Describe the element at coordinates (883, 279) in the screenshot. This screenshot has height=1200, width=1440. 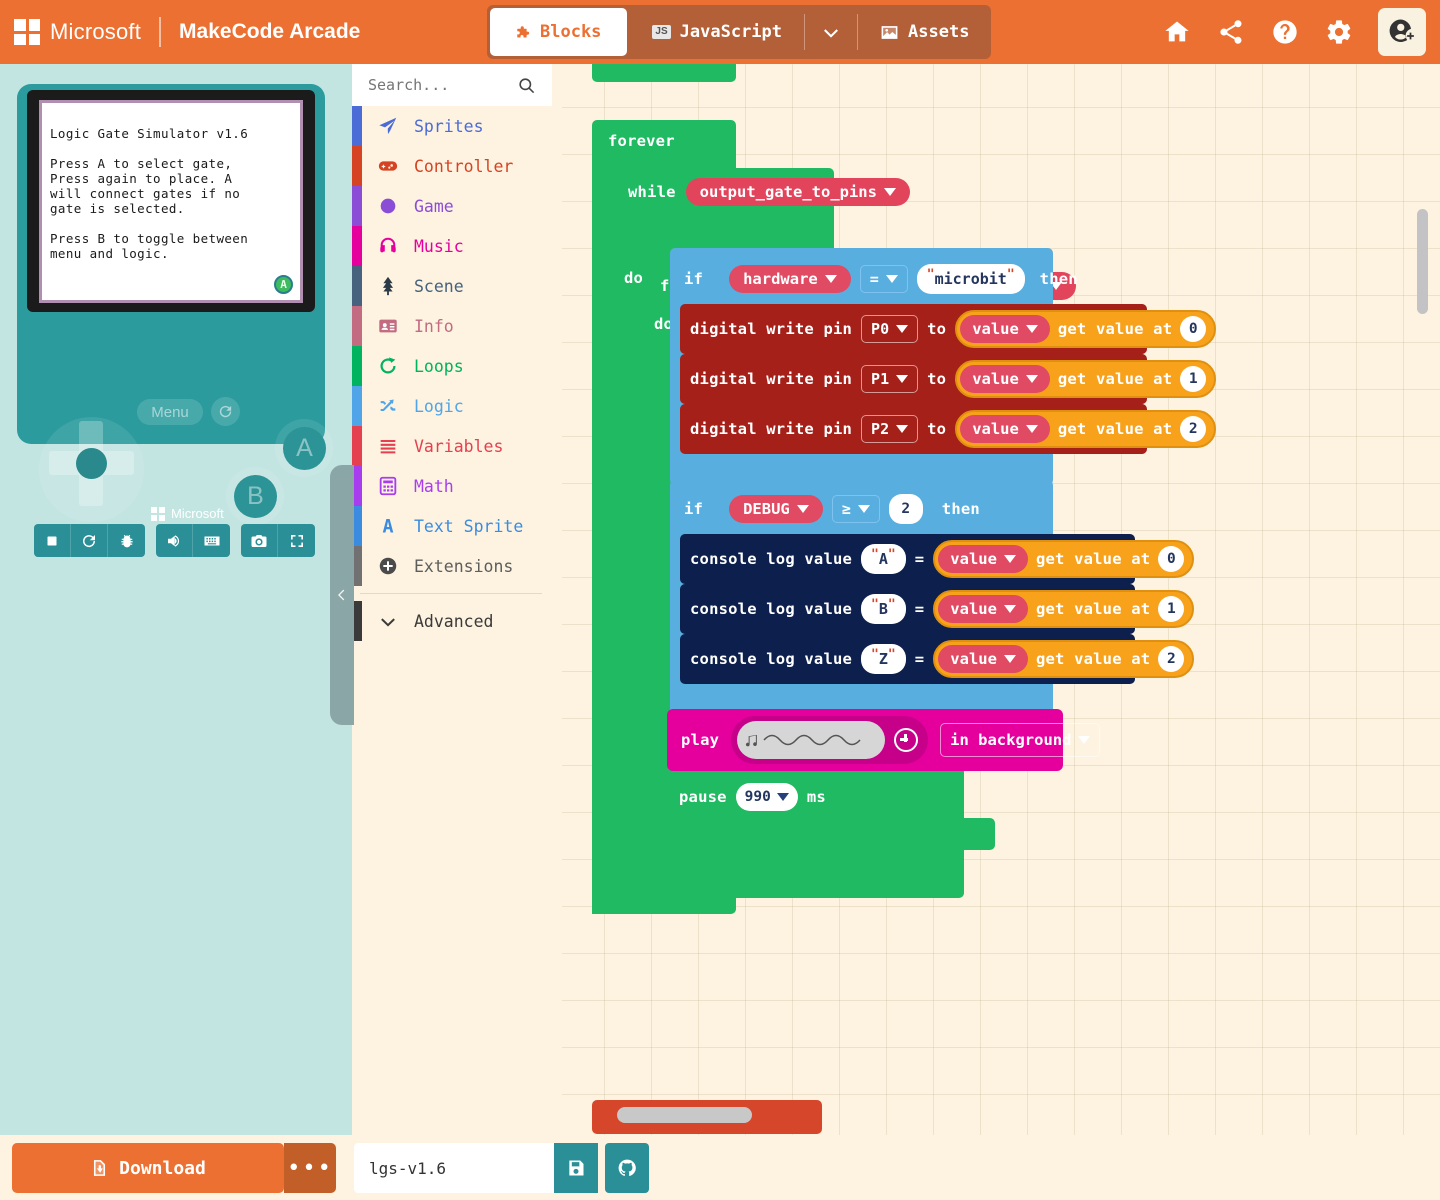
I see `if-hardware-operator: =` at that location.